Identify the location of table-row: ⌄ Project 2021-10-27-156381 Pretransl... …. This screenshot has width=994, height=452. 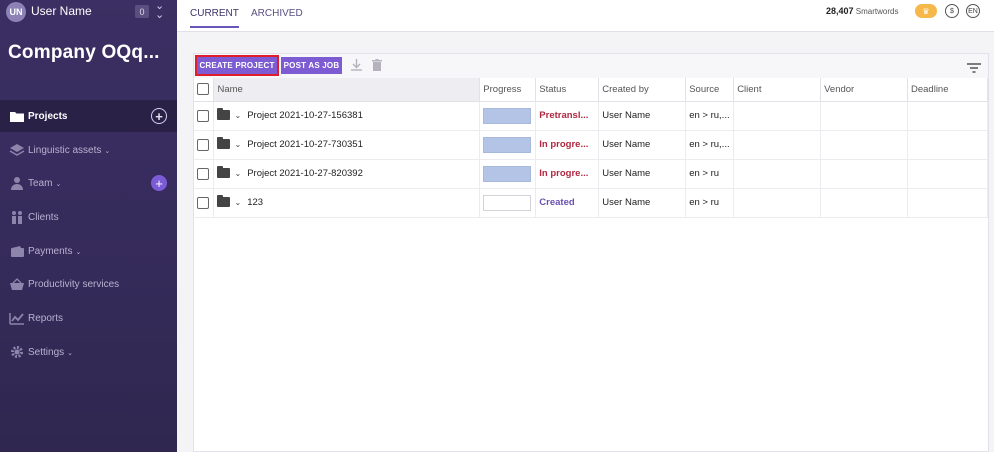
(591, 116).